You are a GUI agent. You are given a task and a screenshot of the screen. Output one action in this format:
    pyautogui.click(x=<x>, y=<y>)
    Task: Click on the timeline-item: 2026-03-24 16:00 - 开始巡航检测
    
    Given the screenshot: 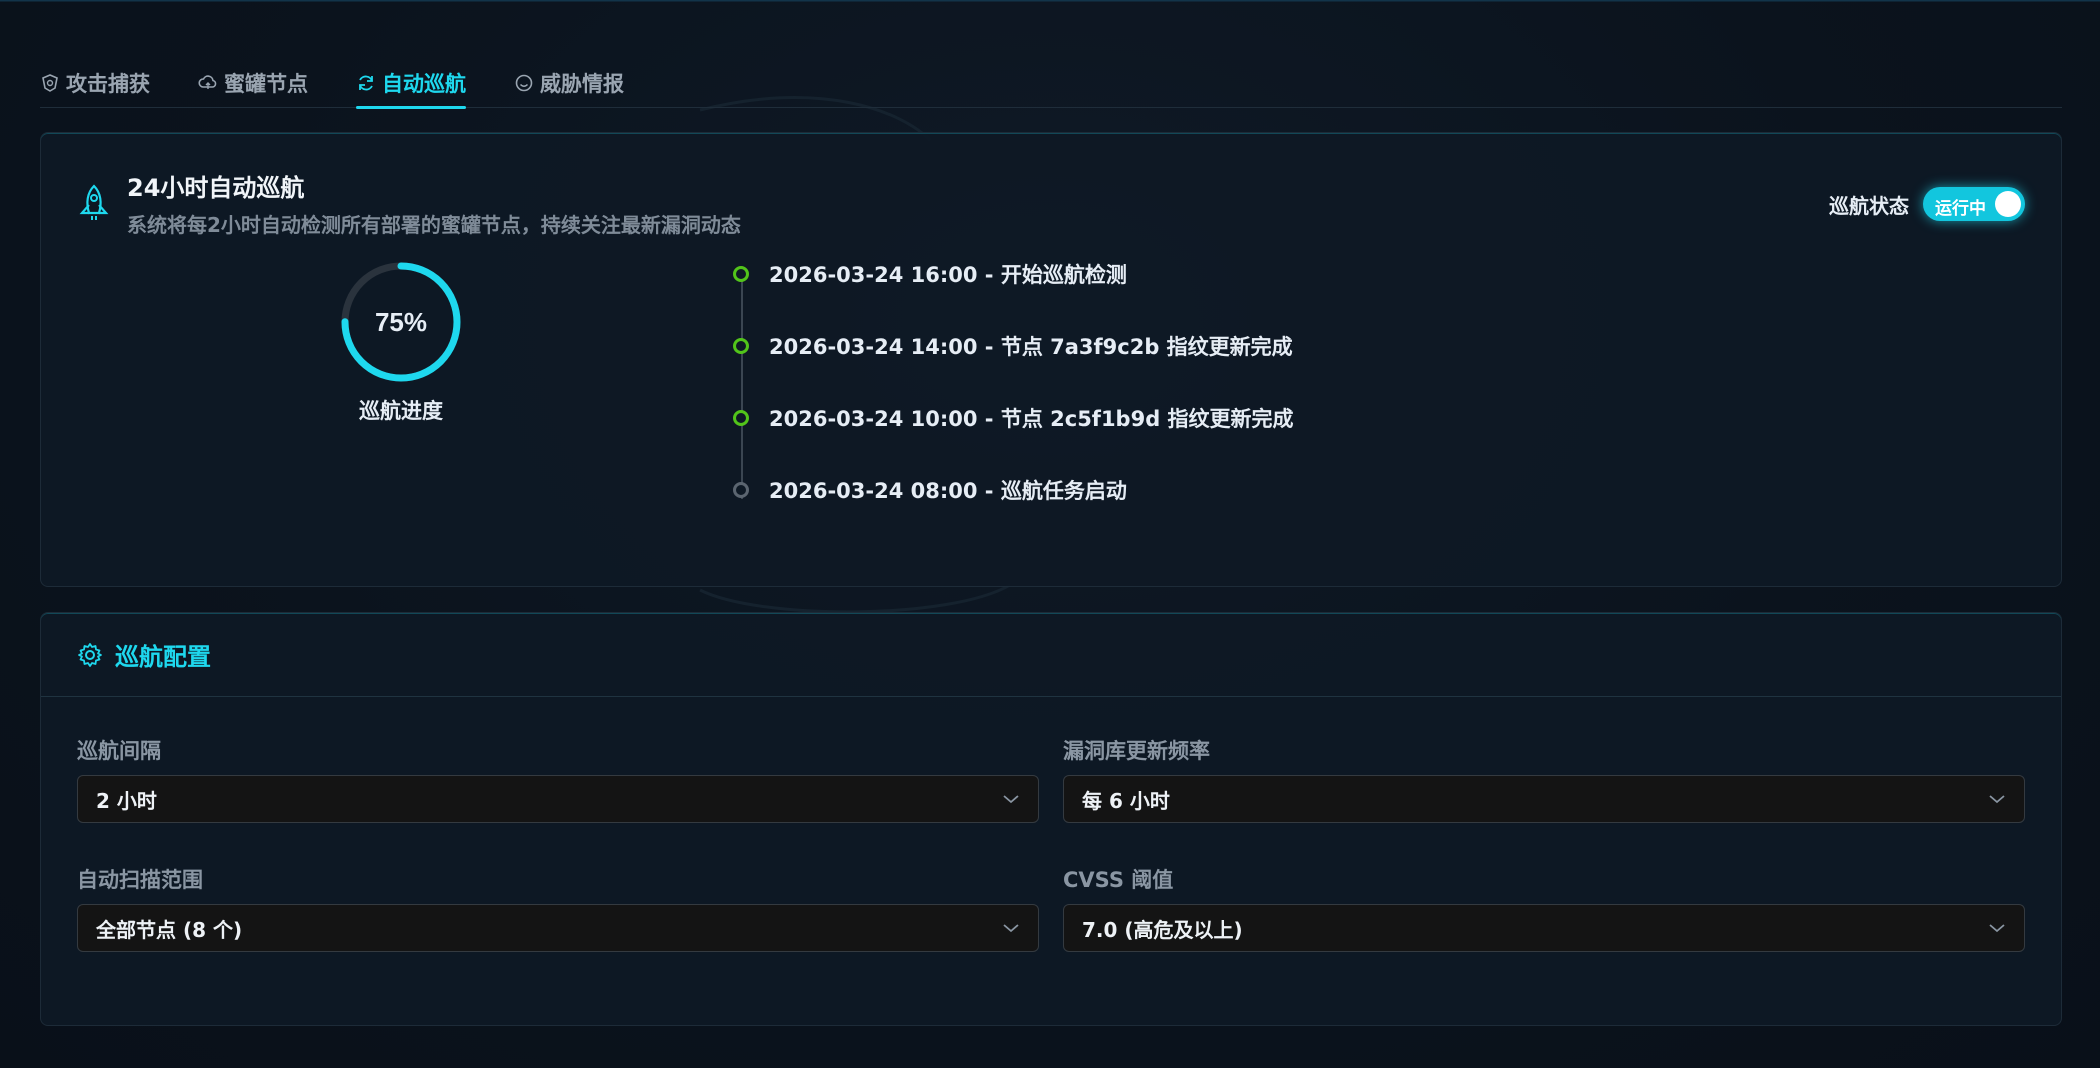 What is the action you would take?
    pyautogui.click(x=930, y=274)
    